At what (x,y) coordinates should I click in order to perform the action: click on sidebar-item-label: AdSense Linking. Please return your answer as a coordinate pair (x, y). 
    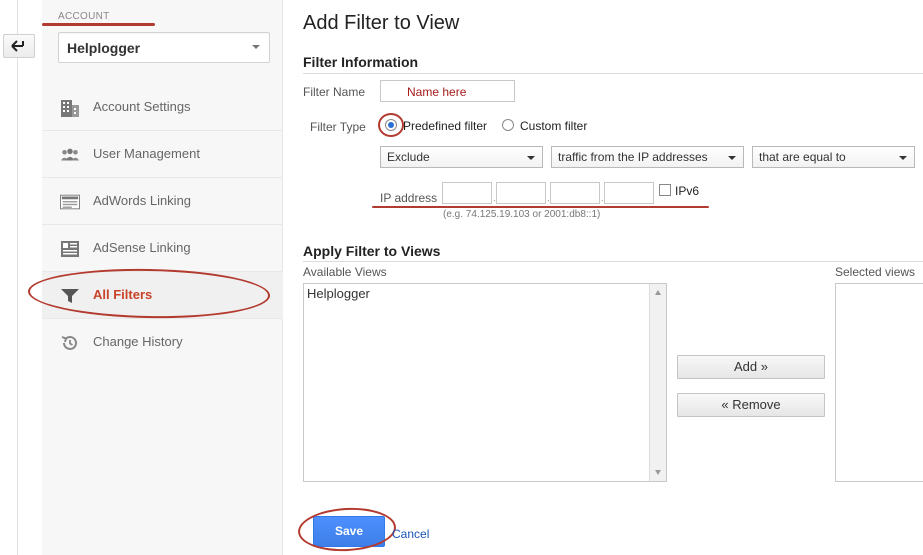
    Looking at the image, I should click on (142, 247).